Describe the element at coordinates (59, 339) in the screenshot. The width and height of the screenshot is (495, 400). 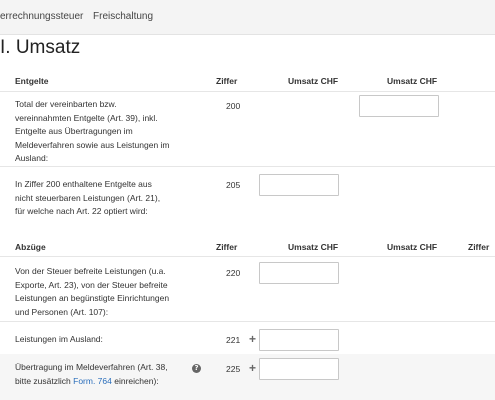
I see `row-221-description: Leistungen im Ausland:` at that location.